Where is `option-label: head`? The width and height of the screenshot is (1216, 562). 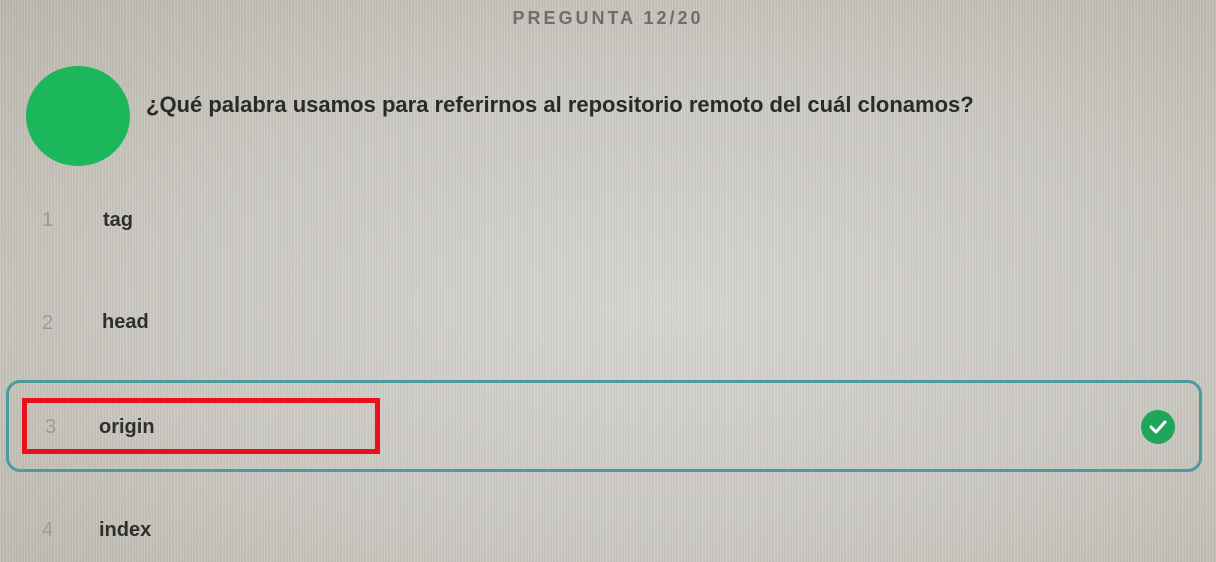 option-label: head is located at coordinates (125, 322).